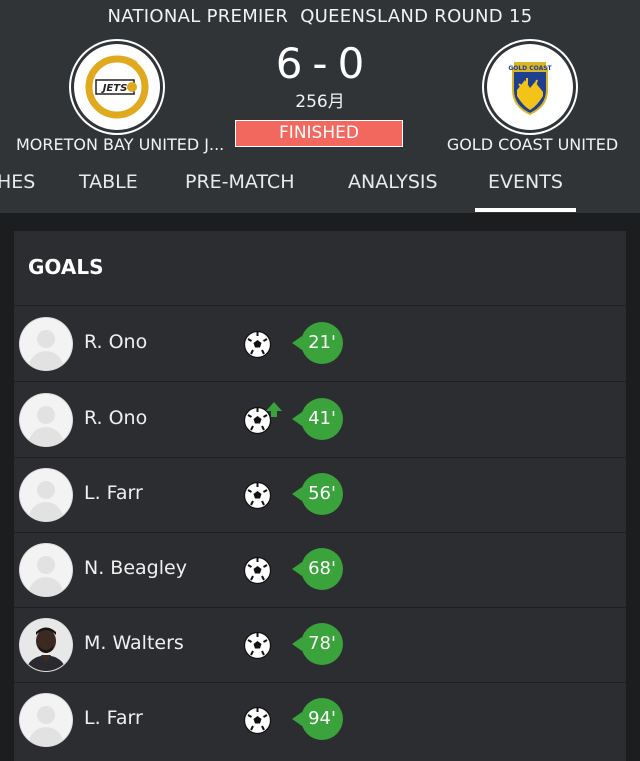  Describe the element at coordinates (135, 568) in the screenshot. I see `player-name: N. Beagley` at that location.